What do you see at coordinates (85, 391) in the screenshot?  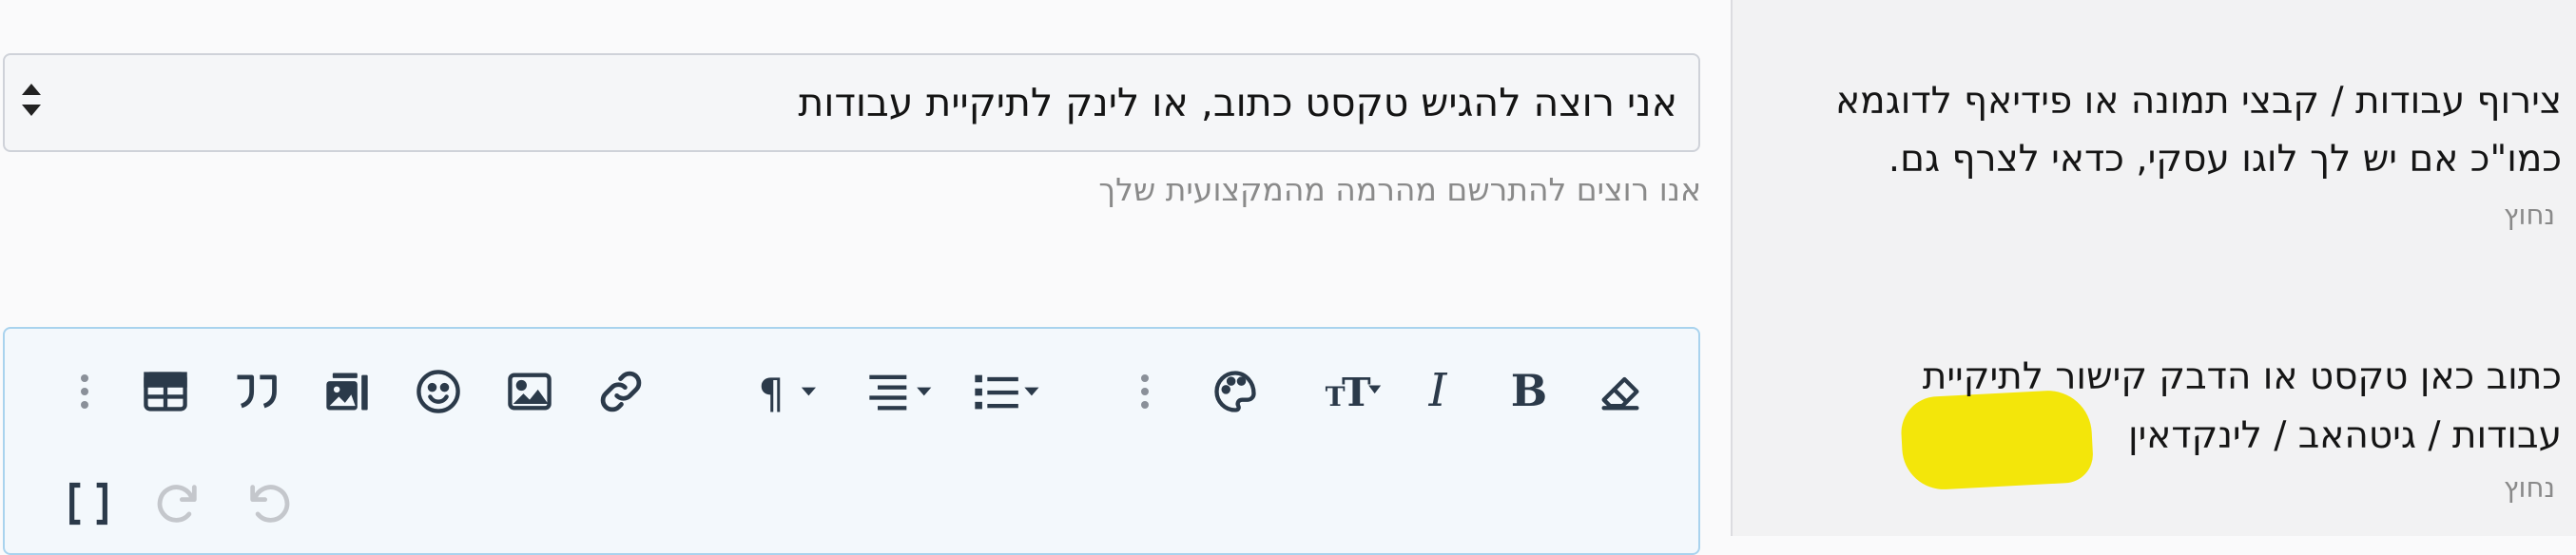 I see `more-insert-icon` at bounding box center [85, 391].